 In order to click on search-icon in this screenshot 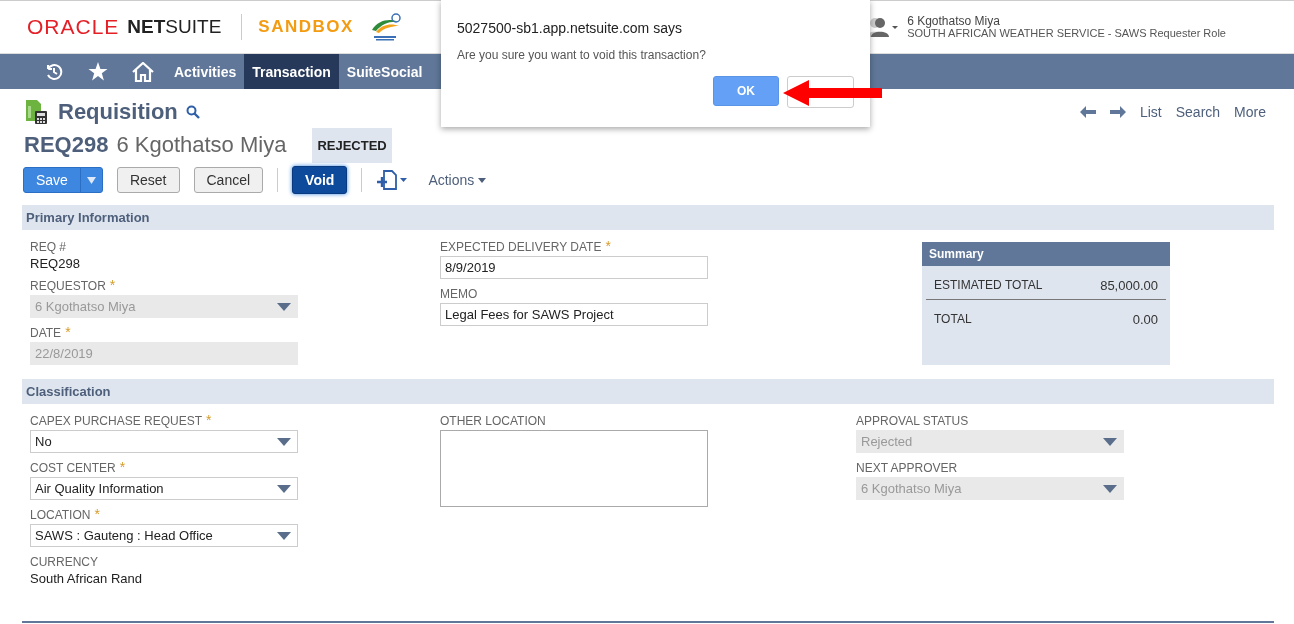, I will do `click(192, 112)`.